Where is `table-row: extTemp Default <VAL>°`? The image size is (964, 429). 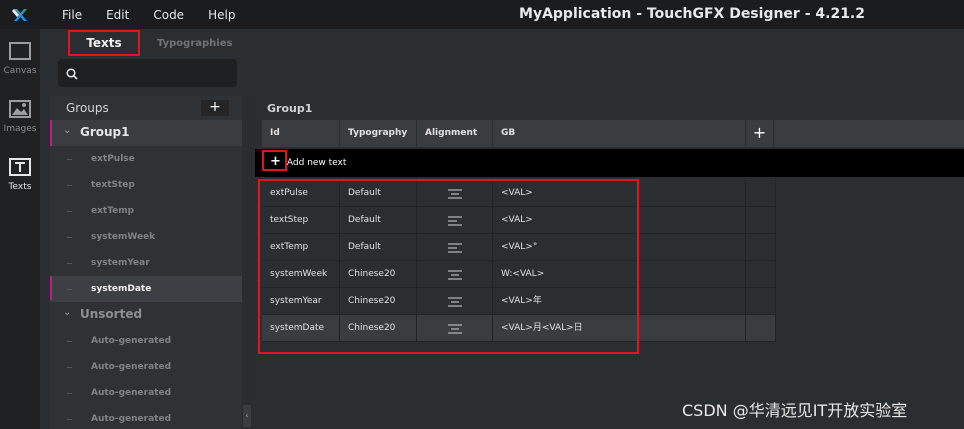
table-row: extTemp Default <VAL>° is located at coordinates (519, 247).